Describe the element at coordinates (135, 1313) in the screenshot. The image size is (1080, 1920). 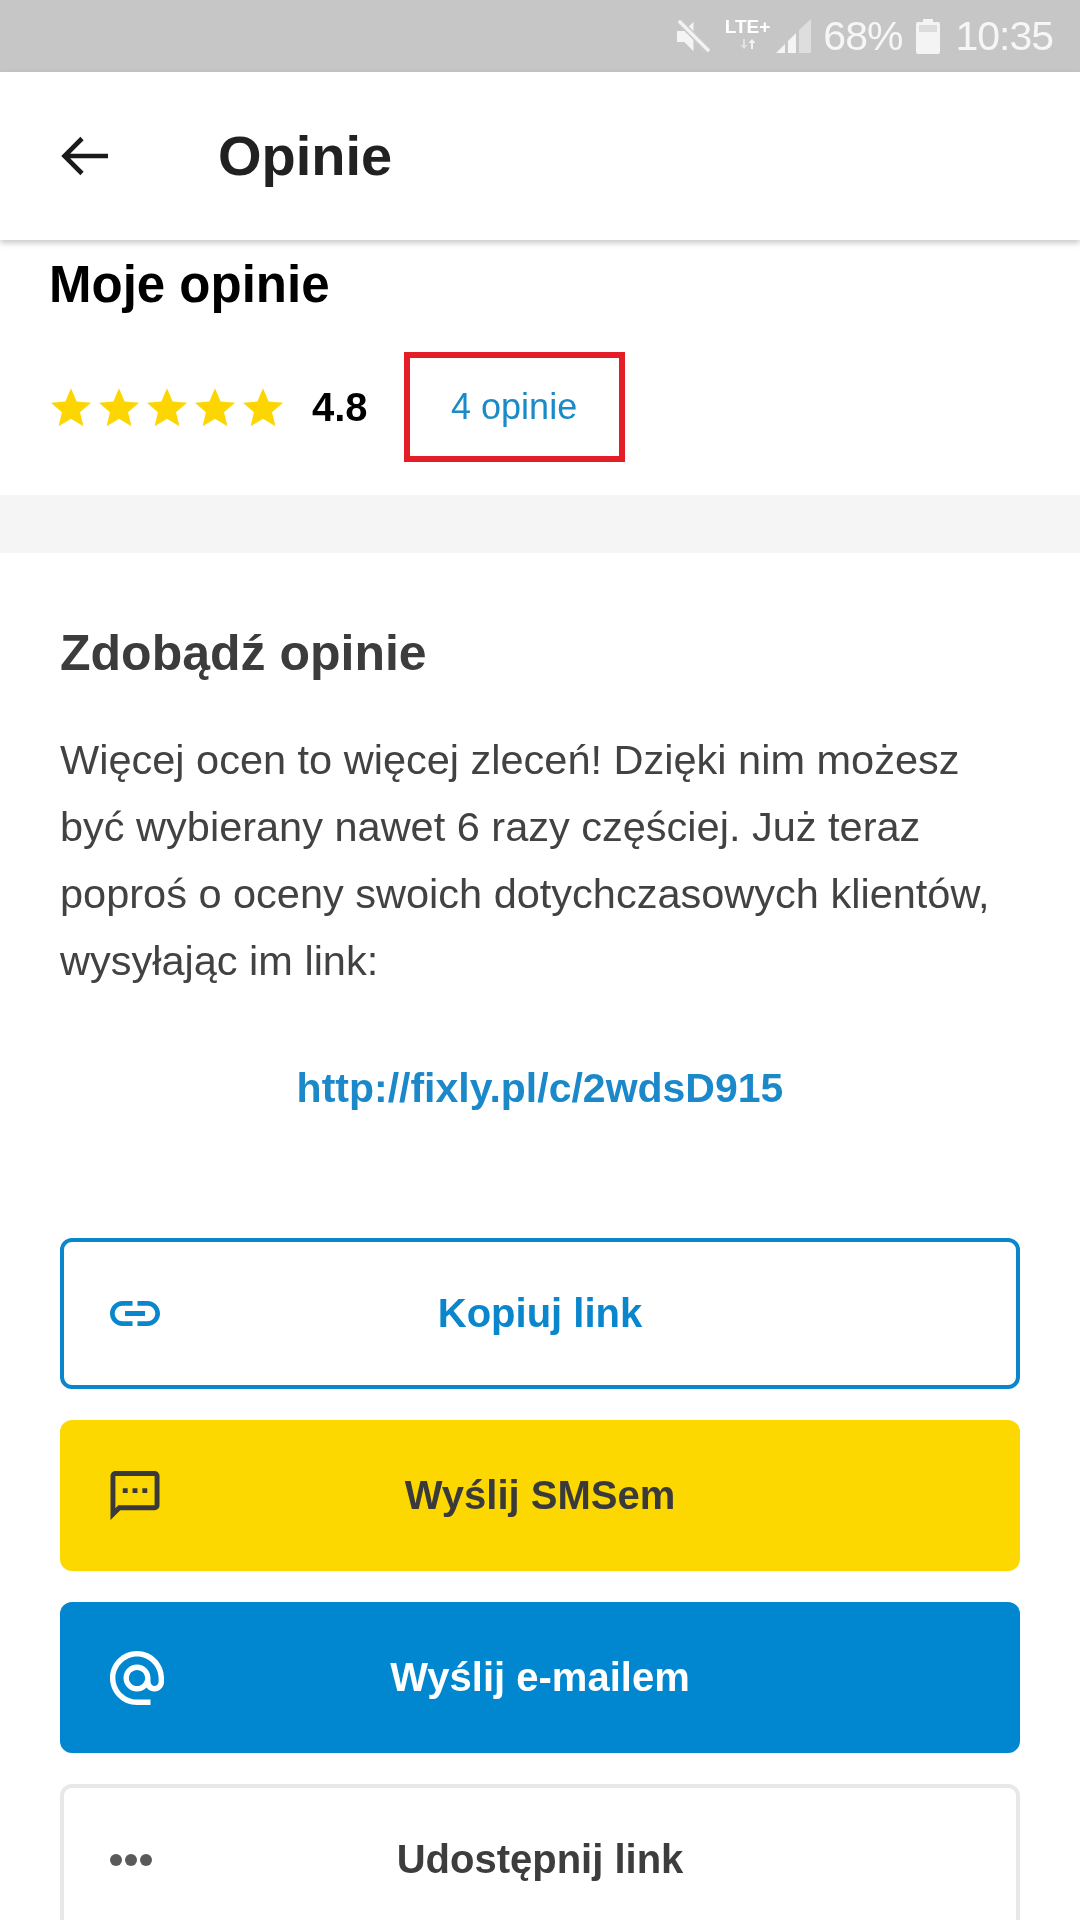
I see `link-icon` at that location.